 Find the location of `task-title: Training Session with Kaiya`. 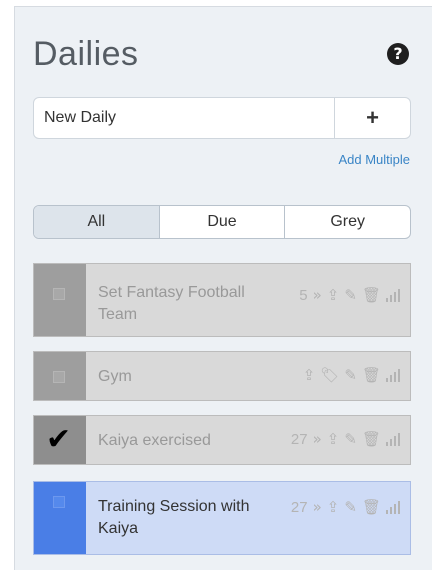

task-title: Training Session with Kaiya is located at coordinates (183, 518).